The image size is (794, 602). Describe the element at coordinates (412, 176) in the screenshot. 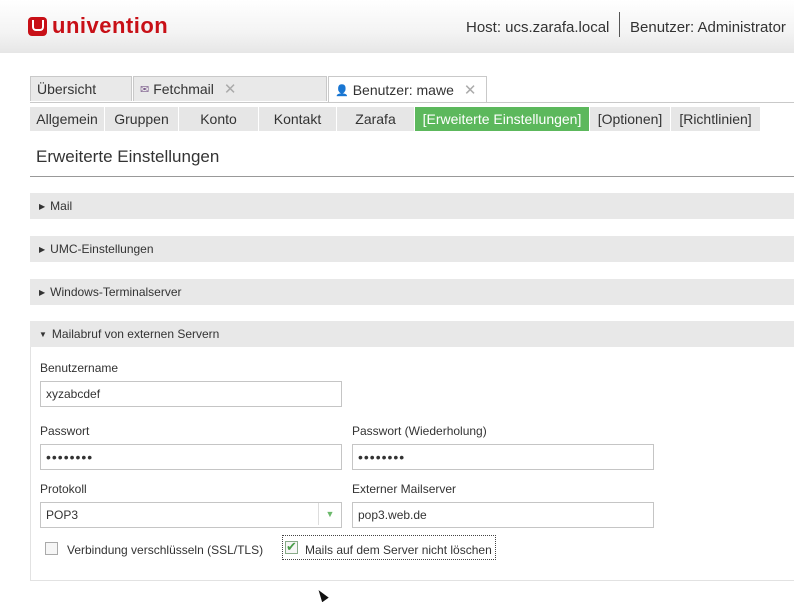

I see `title-divider` at that location.